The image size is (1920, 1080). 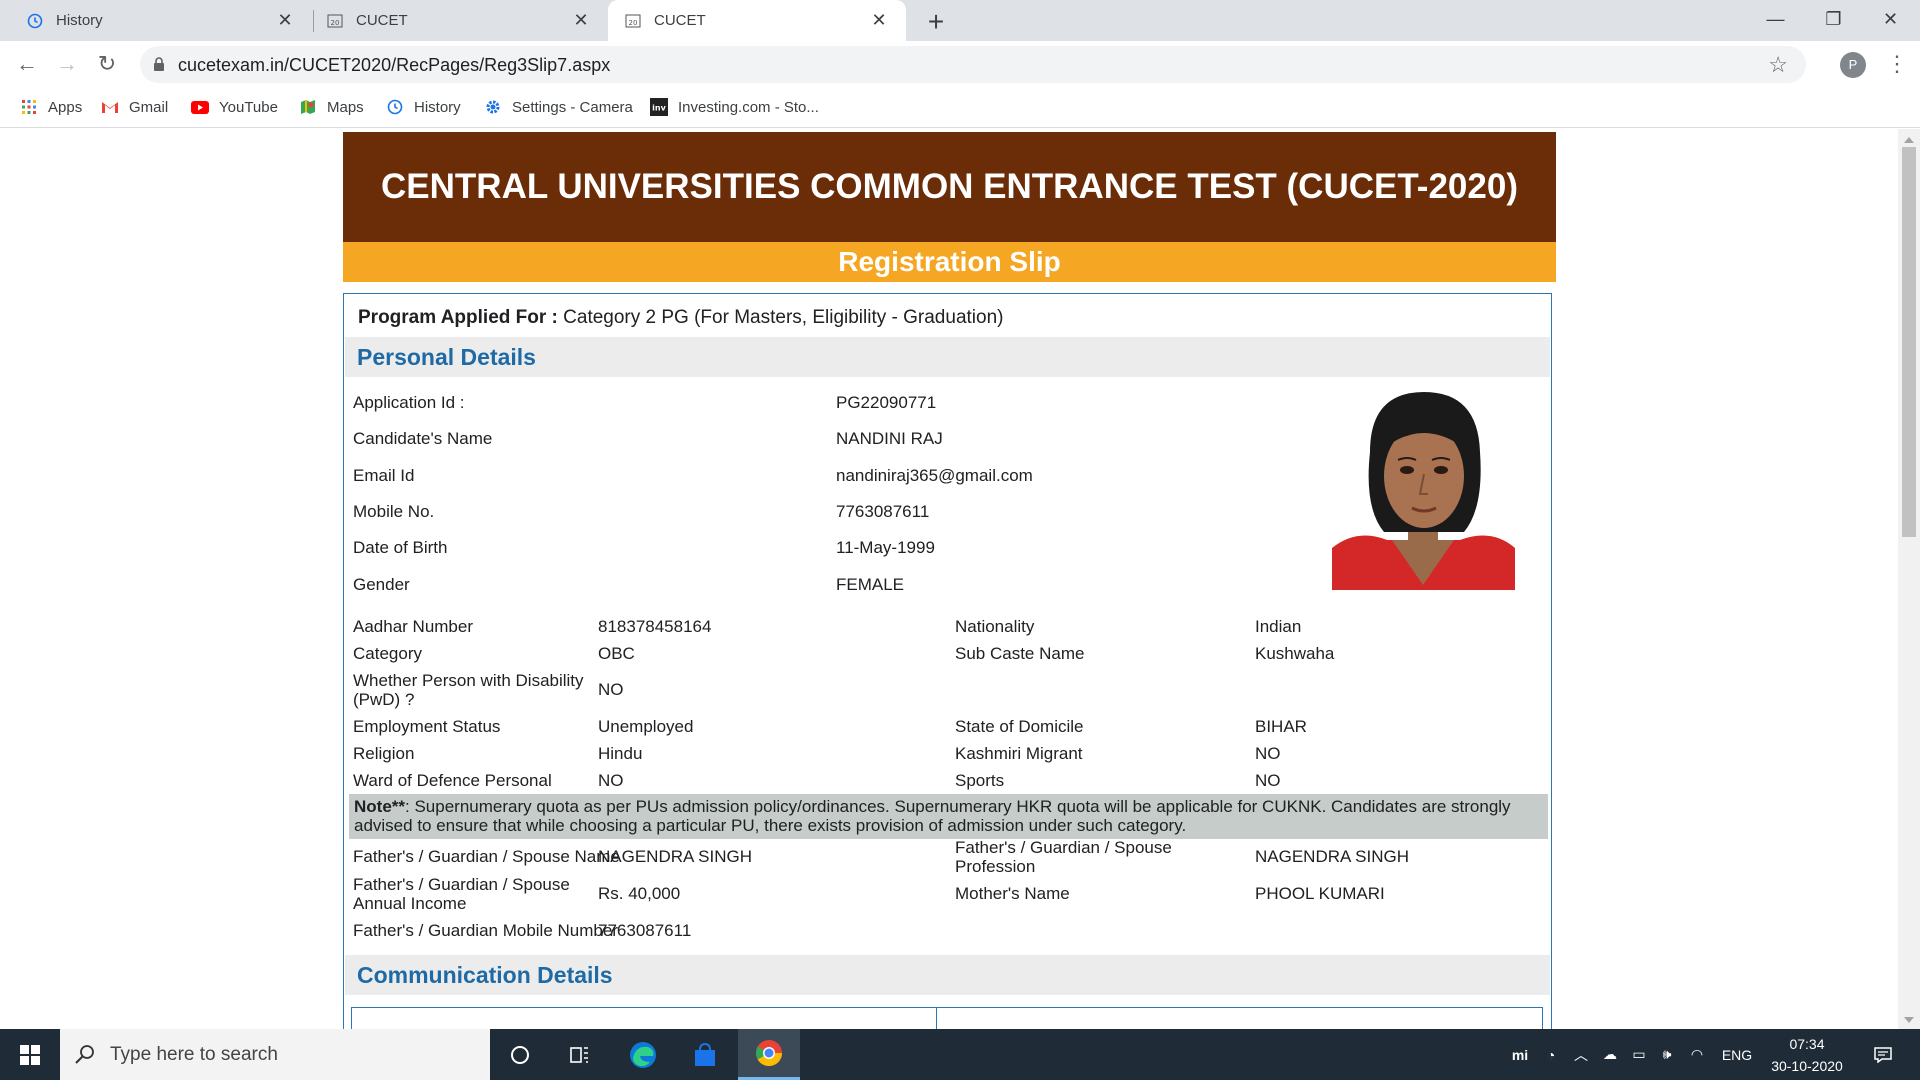 What do you see at coordinates (616, 653) in the screenshot?
I see `category-value: OBC` at bounding box center [616, 653].